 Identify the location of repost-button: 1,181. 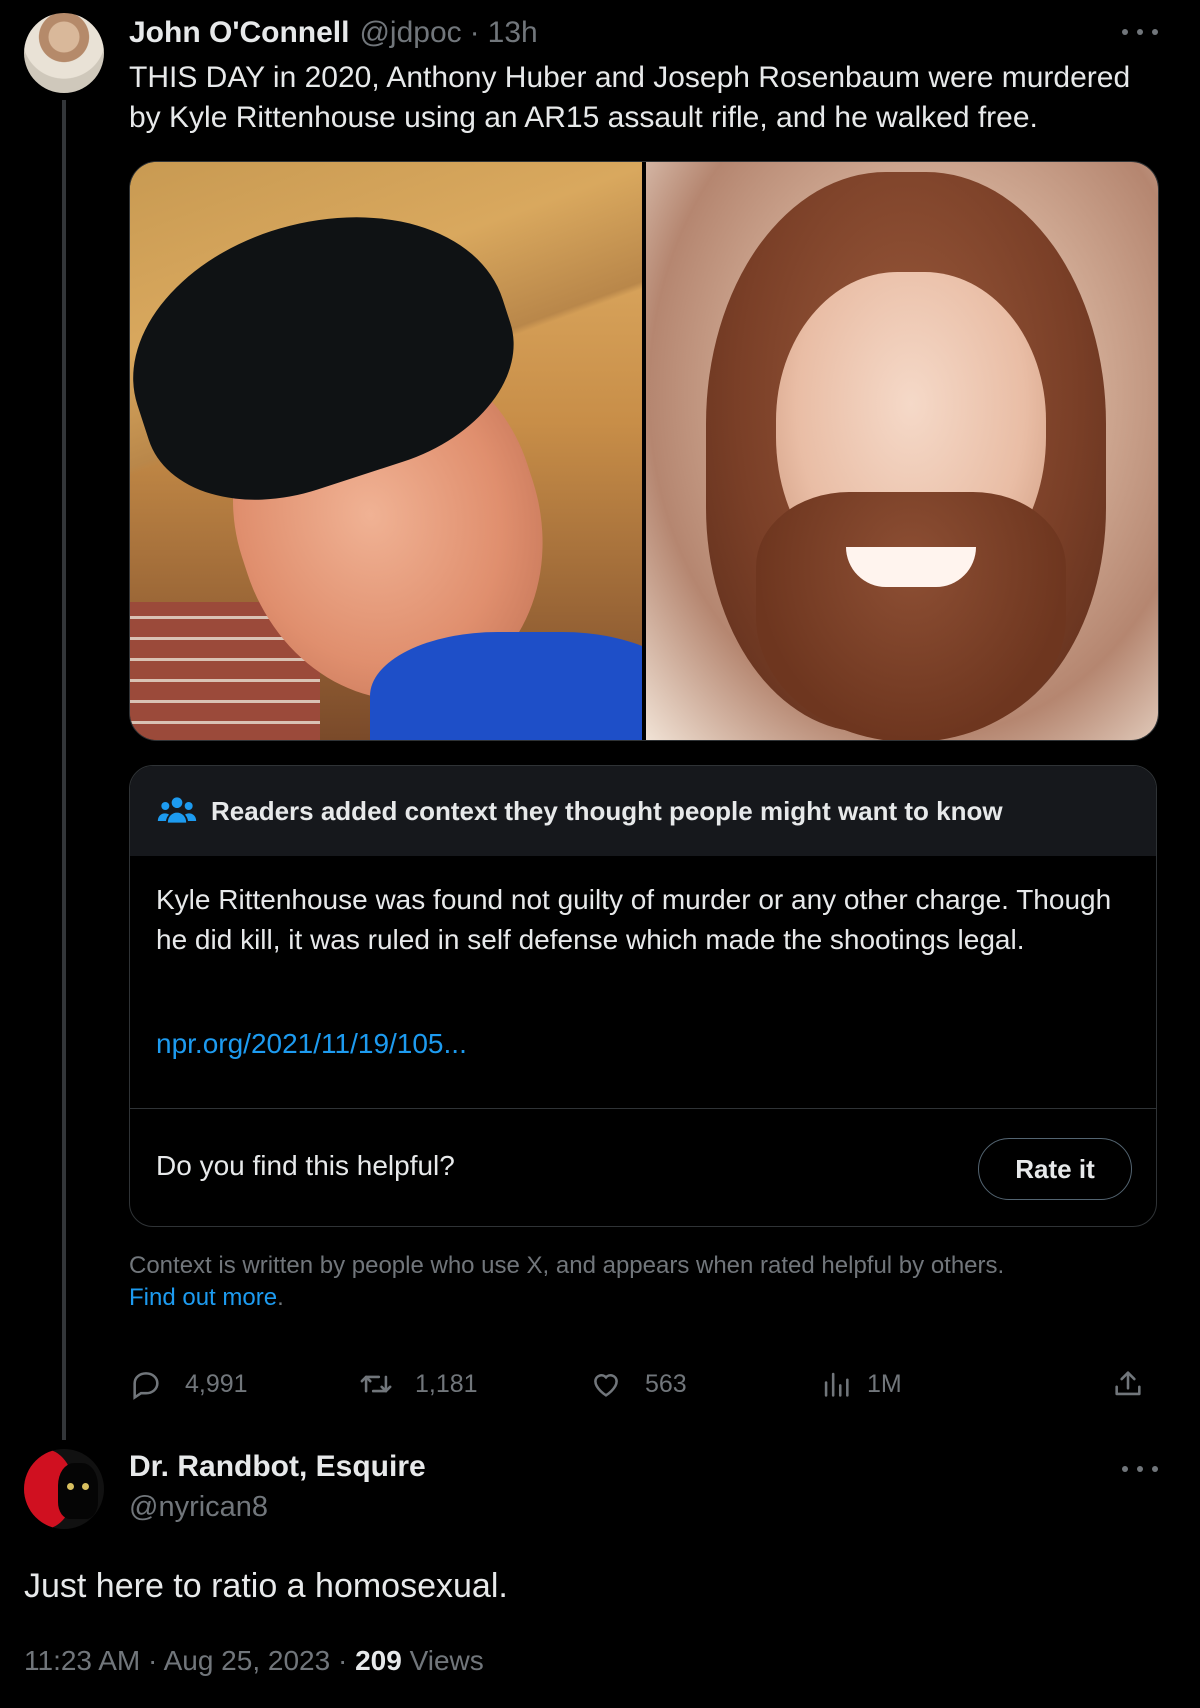
(418, 1384).